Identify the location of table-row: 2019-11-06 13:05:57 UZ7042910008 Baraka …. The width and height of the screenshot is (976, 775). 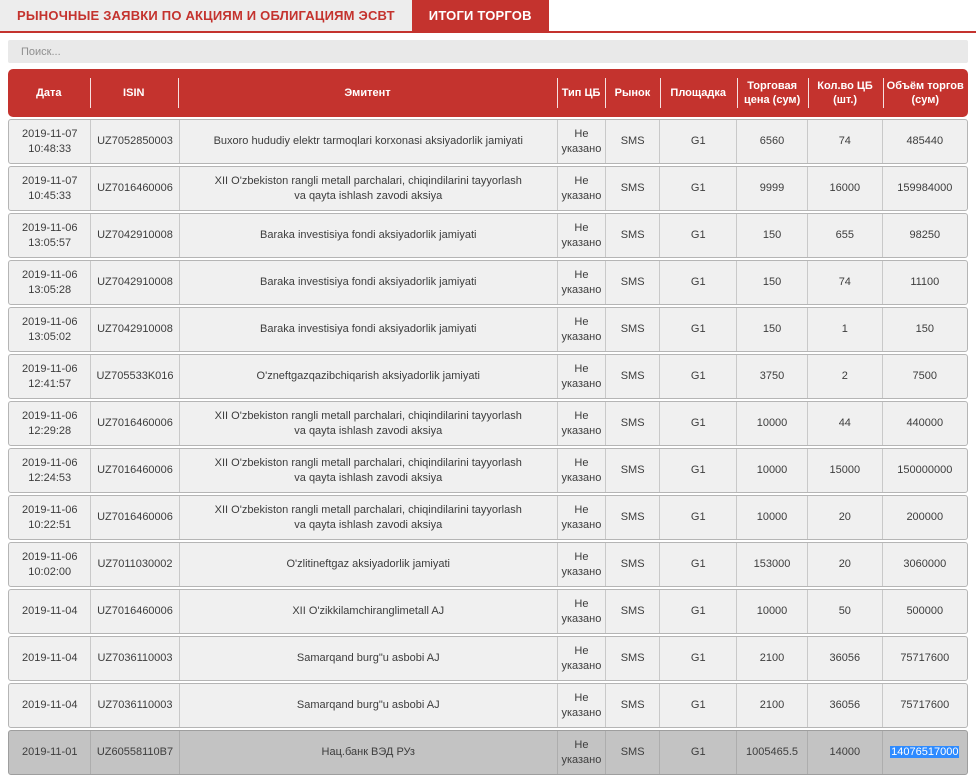
(488, 235).